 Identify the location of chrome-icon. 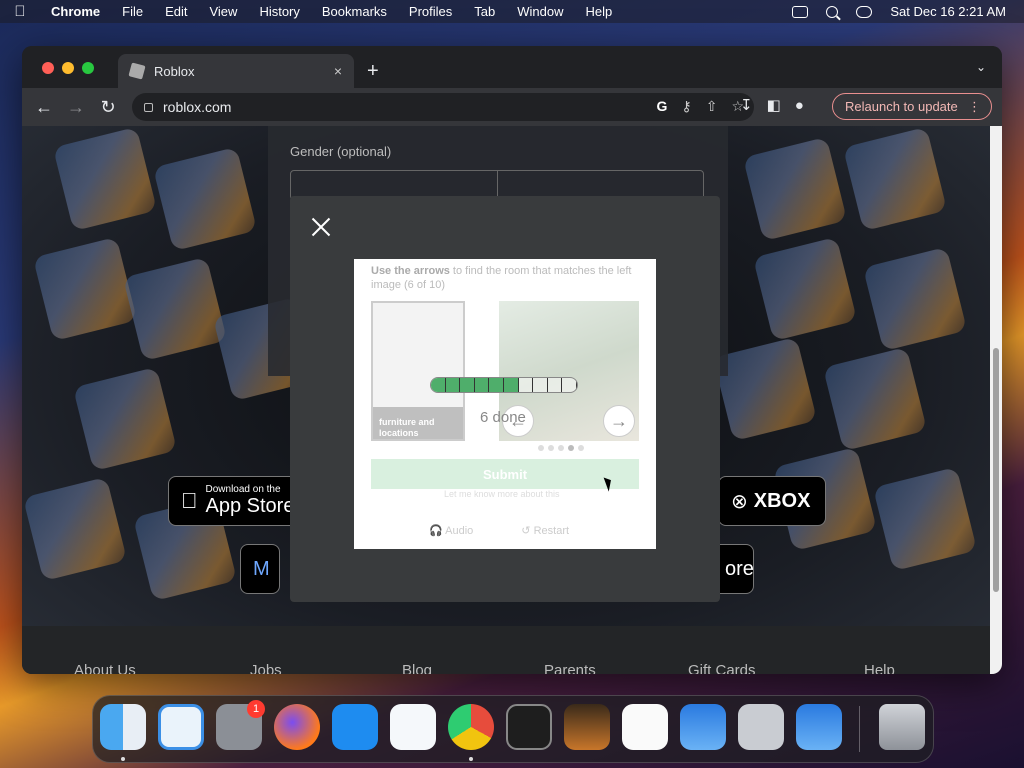
(471, 727).